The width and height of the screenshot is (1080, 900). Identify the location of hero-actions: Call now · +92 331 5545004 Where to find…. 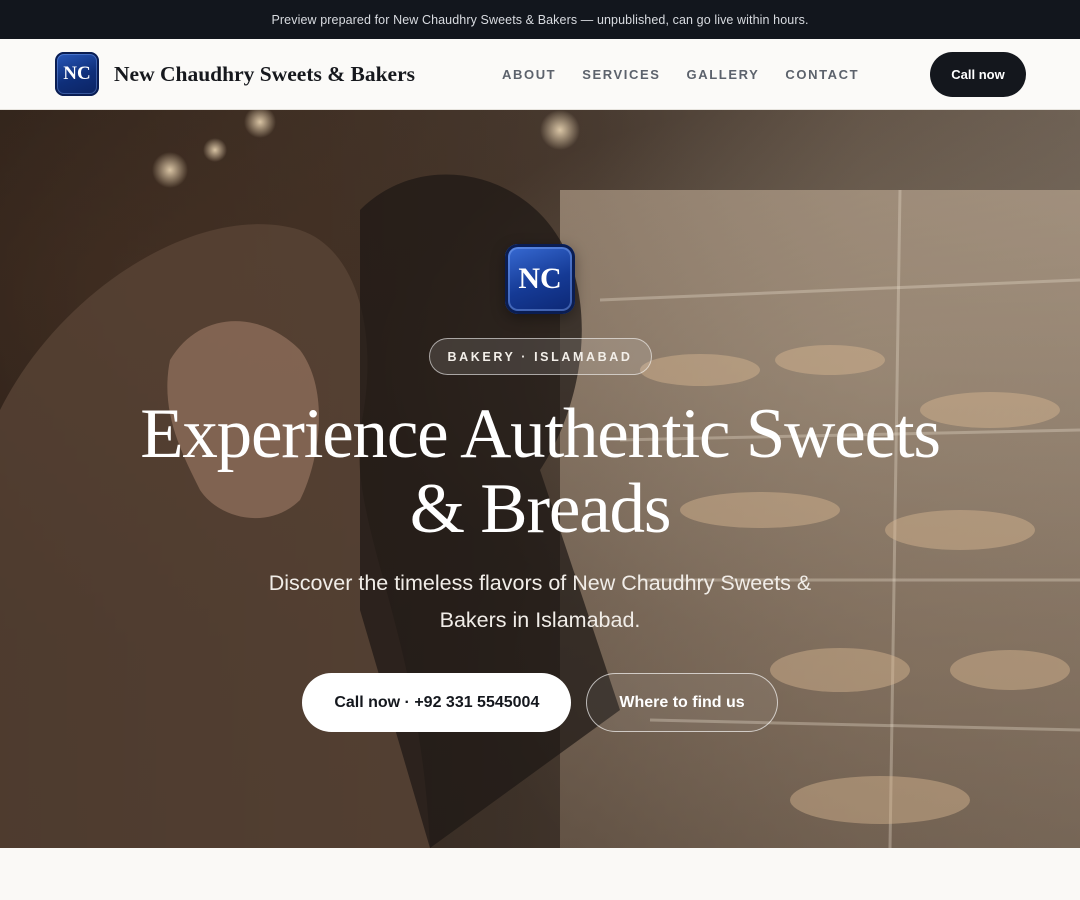
(540, 702).